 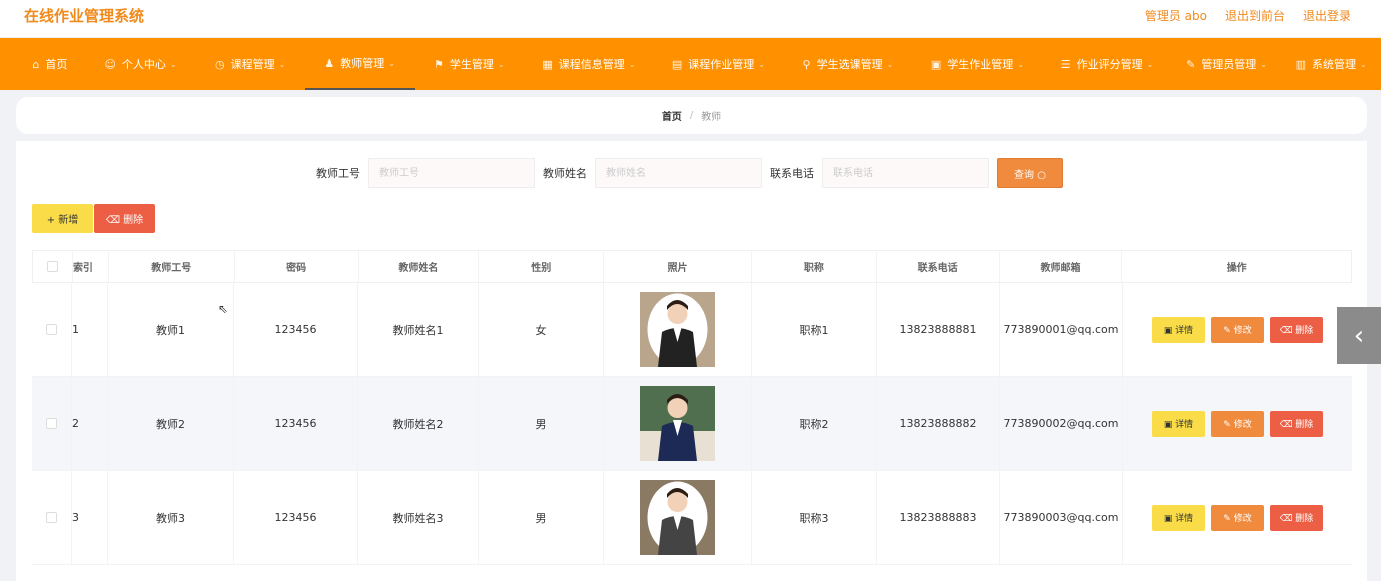 I want to click on nav-item-label: 学生管理, so click(x=471, y=64).